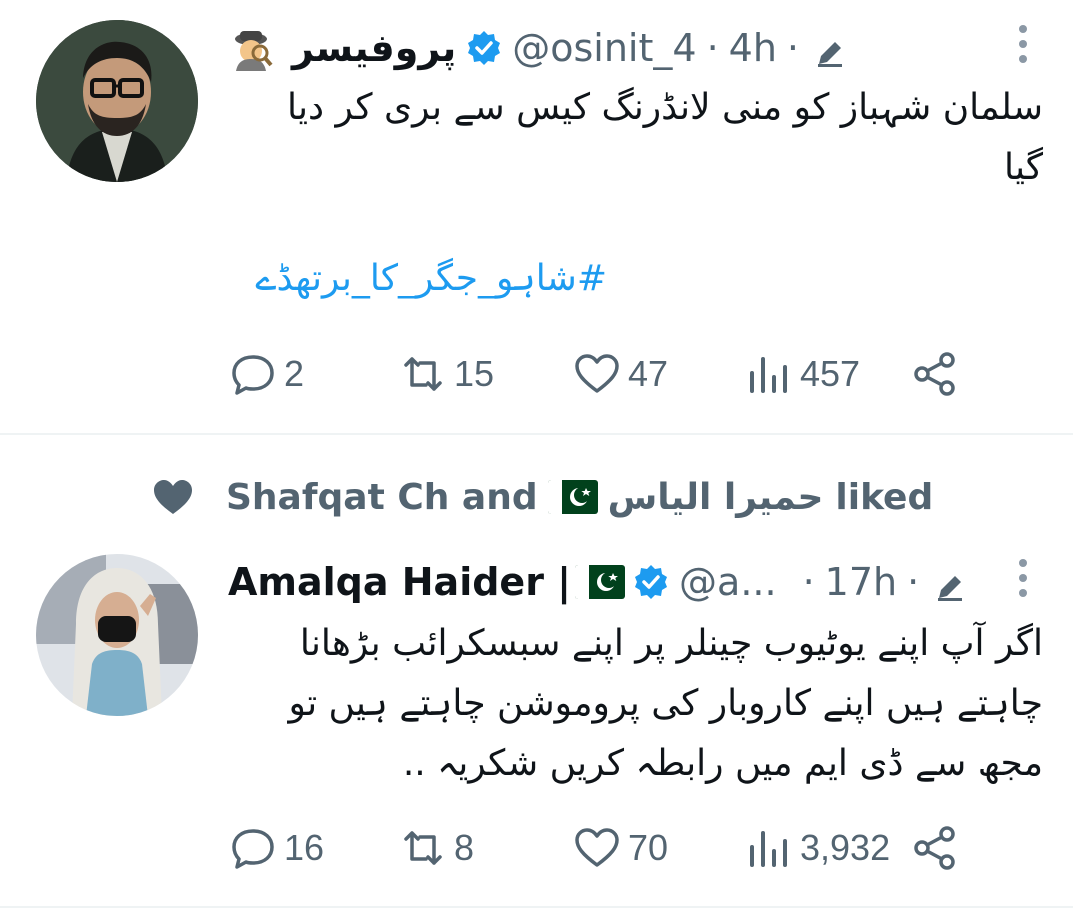 This screenshot has width=1073, height=915. I want to click on like-count: 70, so click(648, 847).